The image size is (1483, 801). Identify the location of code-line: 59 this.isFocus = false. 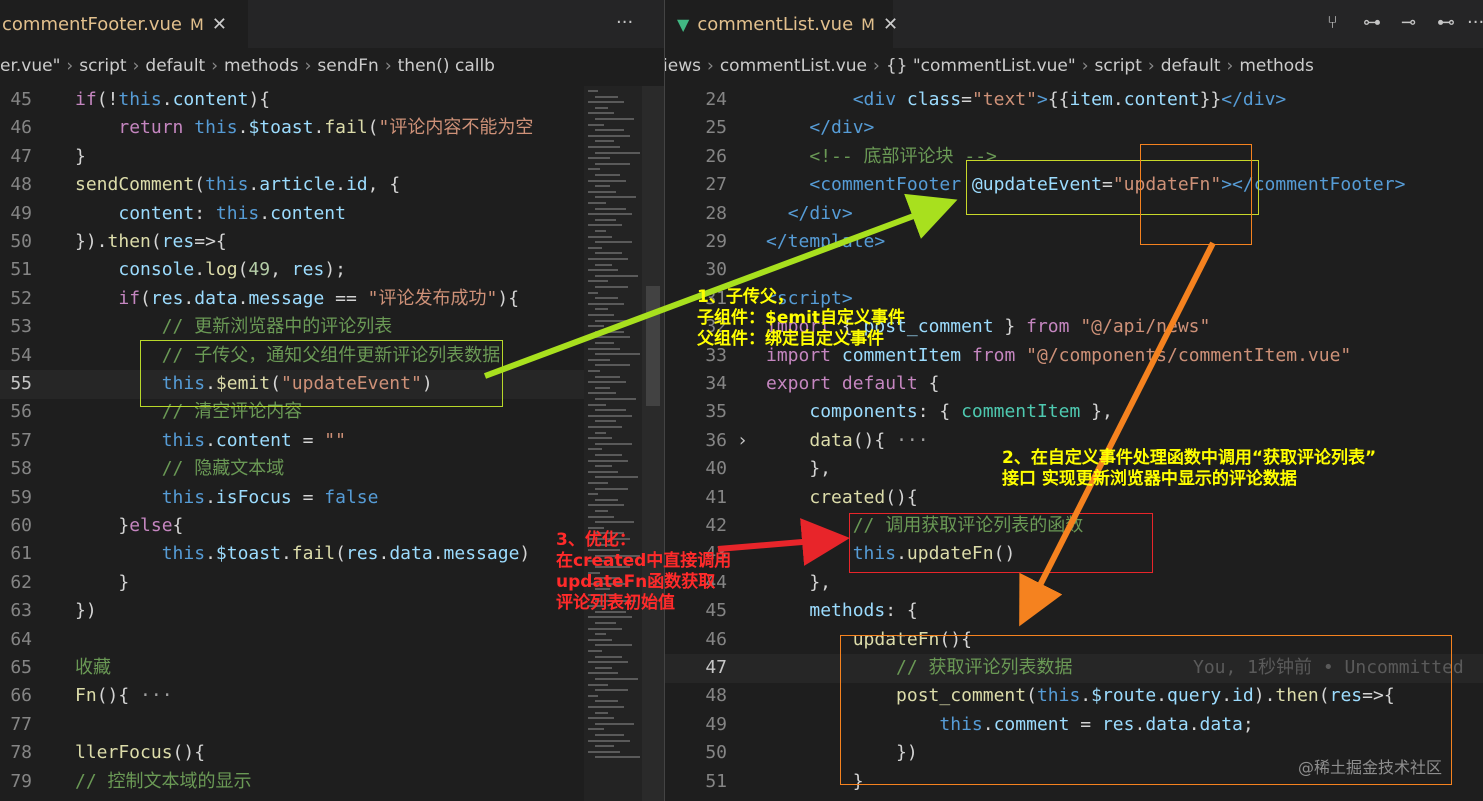
(332, 498).